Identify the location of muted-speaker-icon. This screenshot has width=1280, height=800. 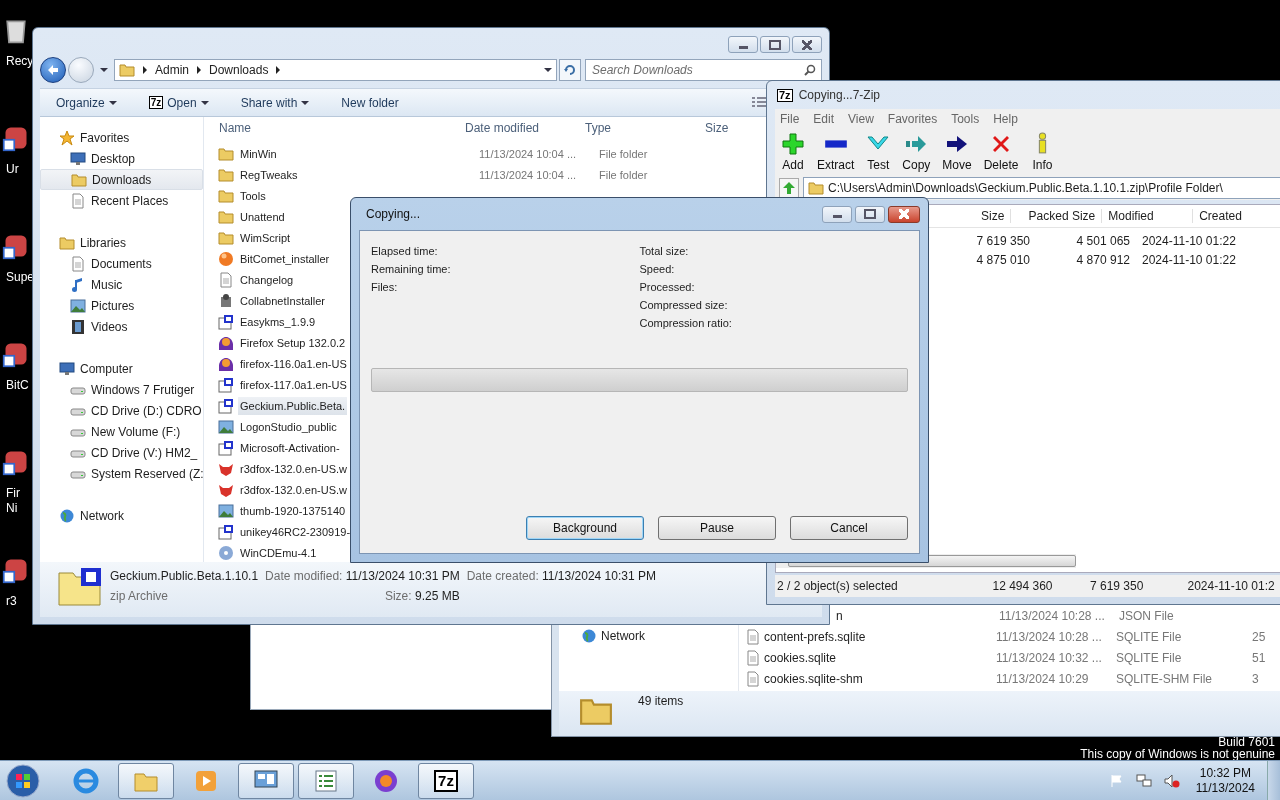
(1171, 780).